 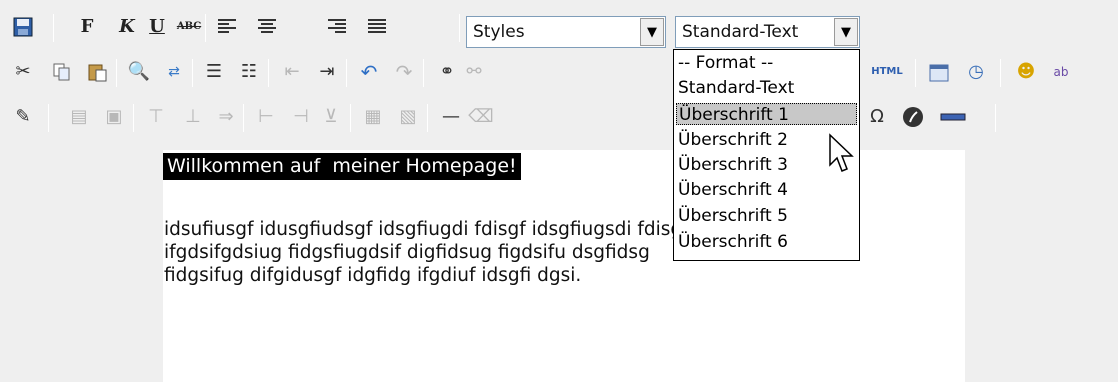 I want to click on styles-select-value: Styles, so click(x=499, y=32).